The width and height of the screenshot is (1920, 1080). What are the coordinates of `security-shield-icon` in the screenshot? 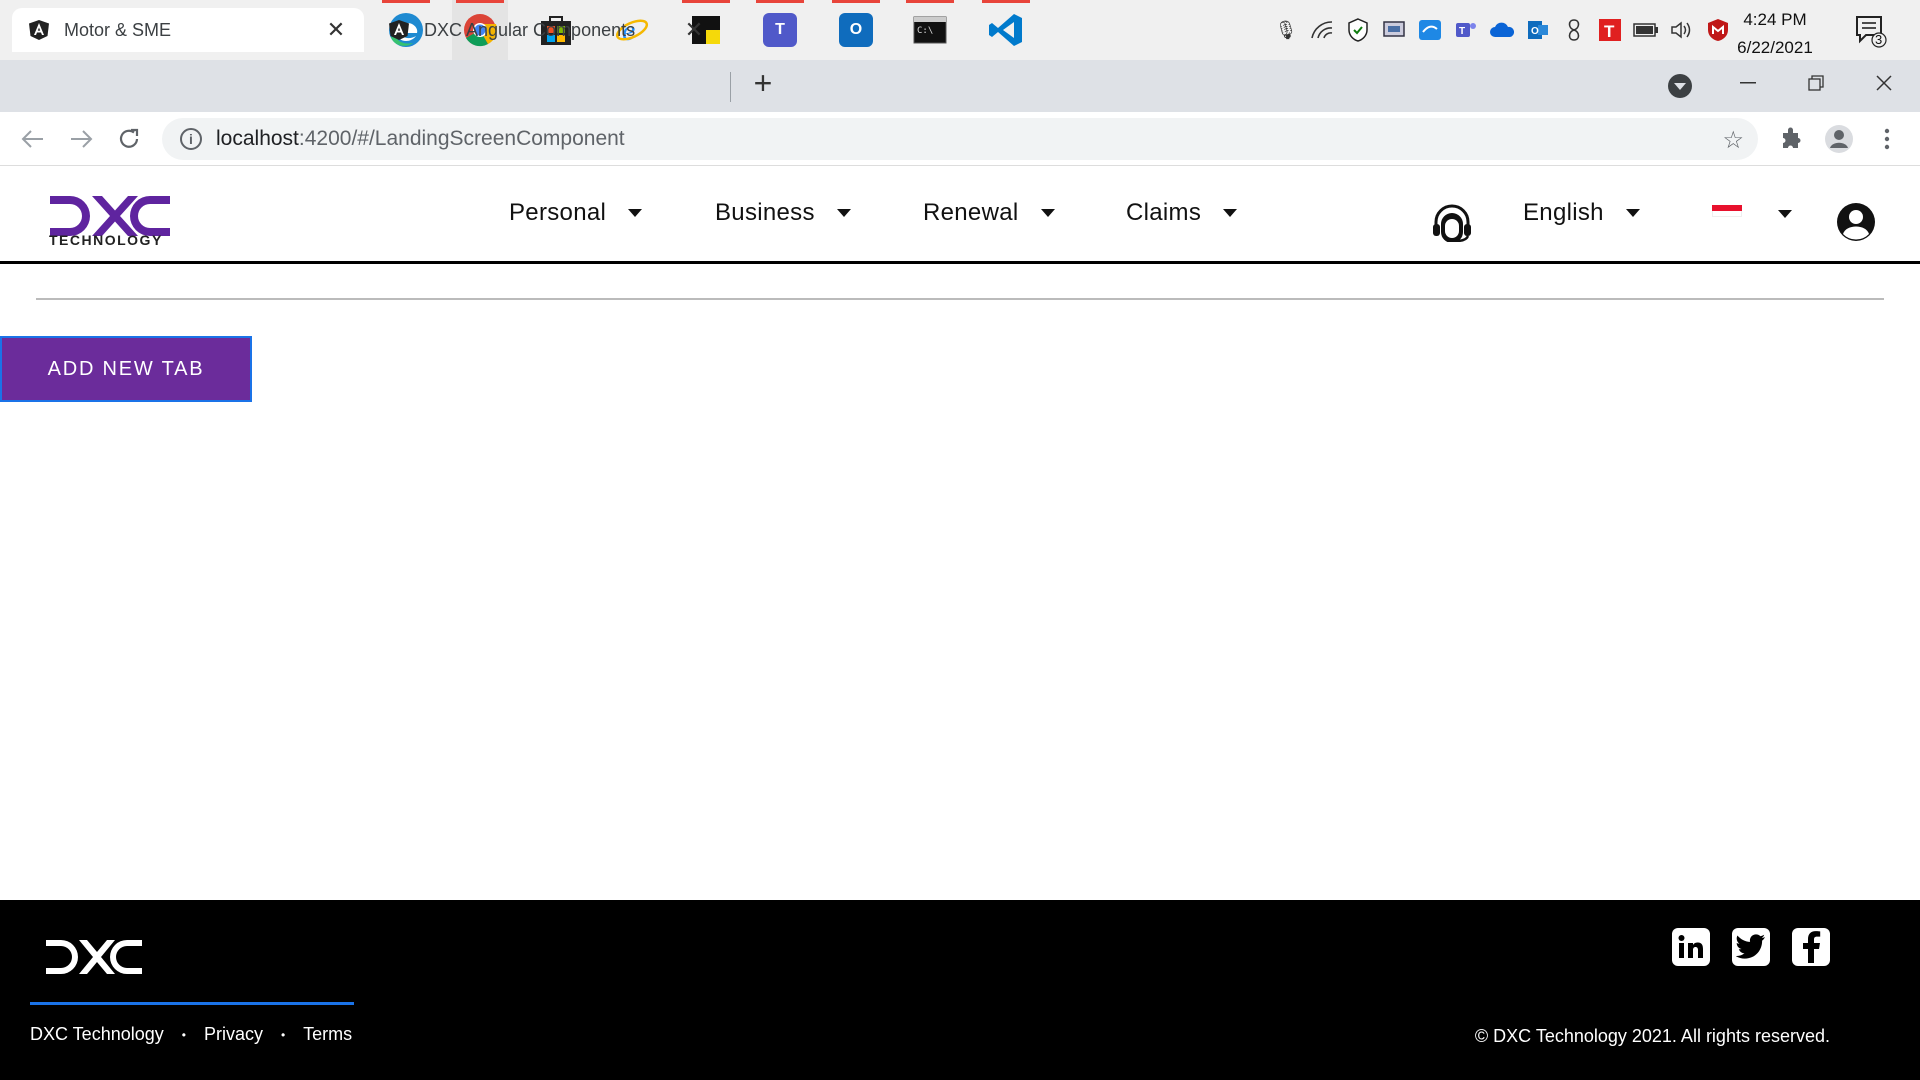 It's located at (1358, 30).